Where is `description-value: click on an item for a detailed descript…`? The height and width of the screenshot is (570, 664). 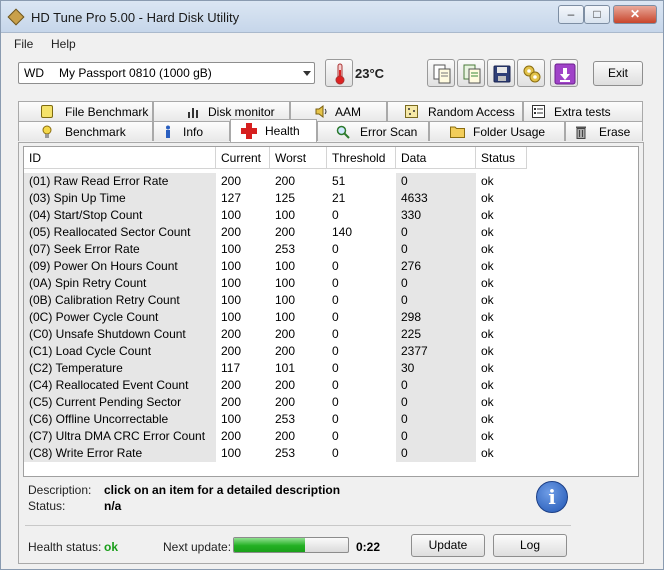 description-value: click on an item for a detailed descript… is located at coordinates (222, 490).